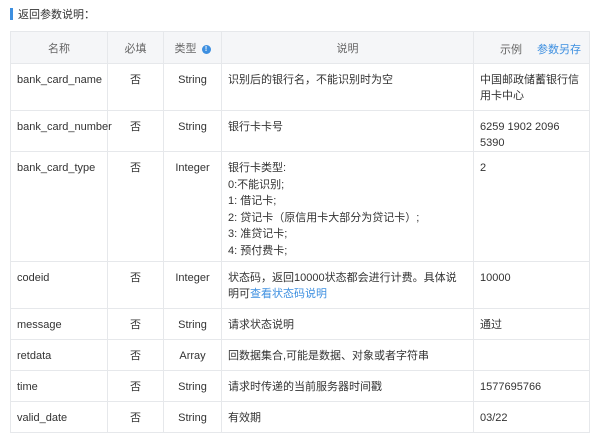 The image size is (600, 433). I want to click on param-description: 回数据集合,可能是数据、对象或者字符串, so click(347, 355).